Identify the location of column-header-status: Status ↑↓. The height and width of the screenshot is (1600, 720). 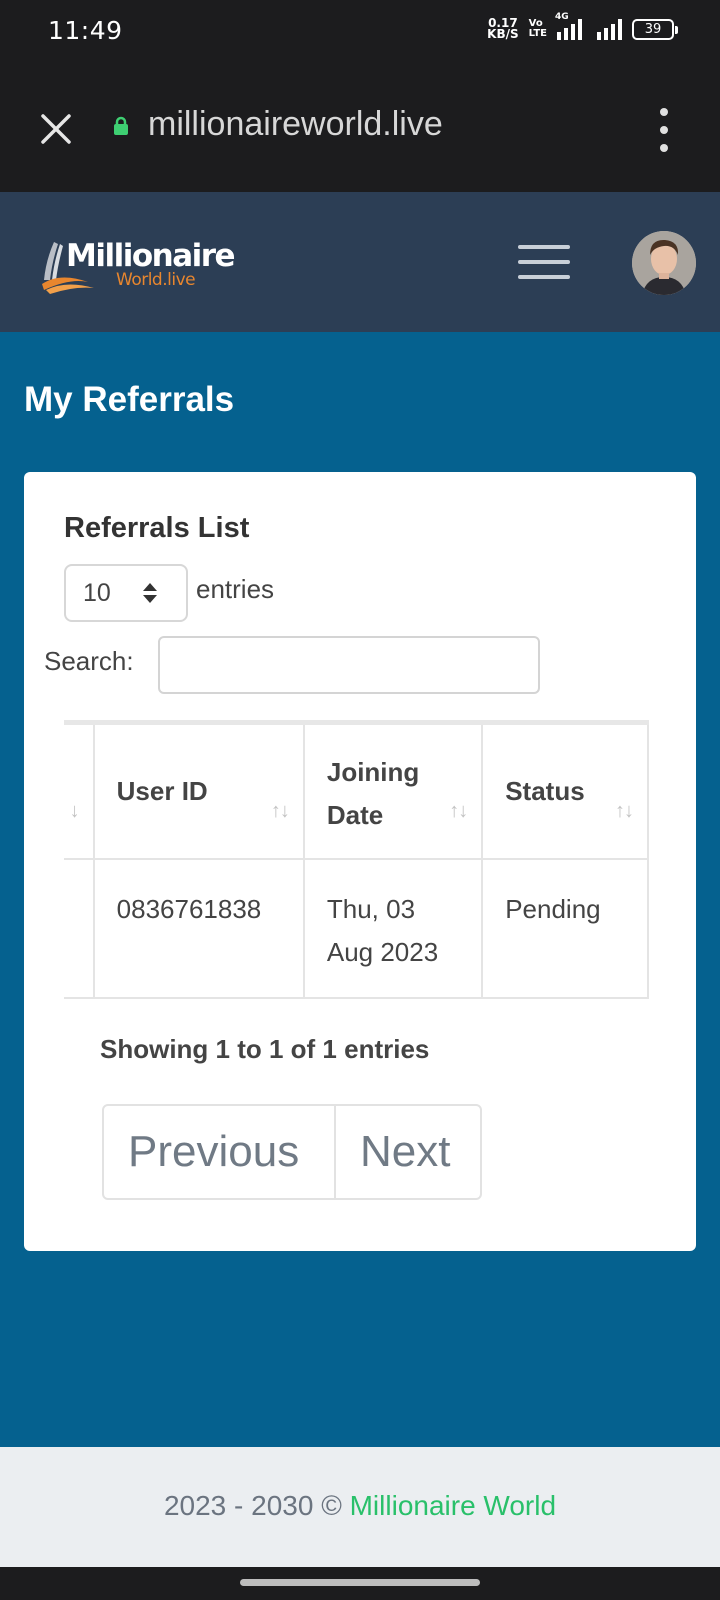
(565, 790).